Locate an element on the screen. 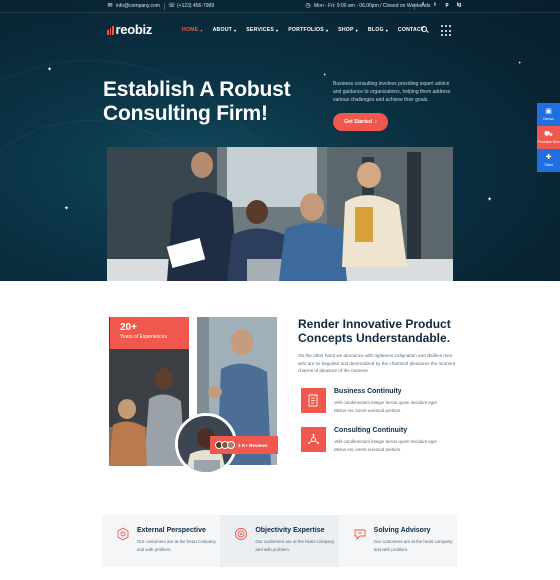  nav-item-about: ABOUT ▾ is located at coordinates (225, 30).